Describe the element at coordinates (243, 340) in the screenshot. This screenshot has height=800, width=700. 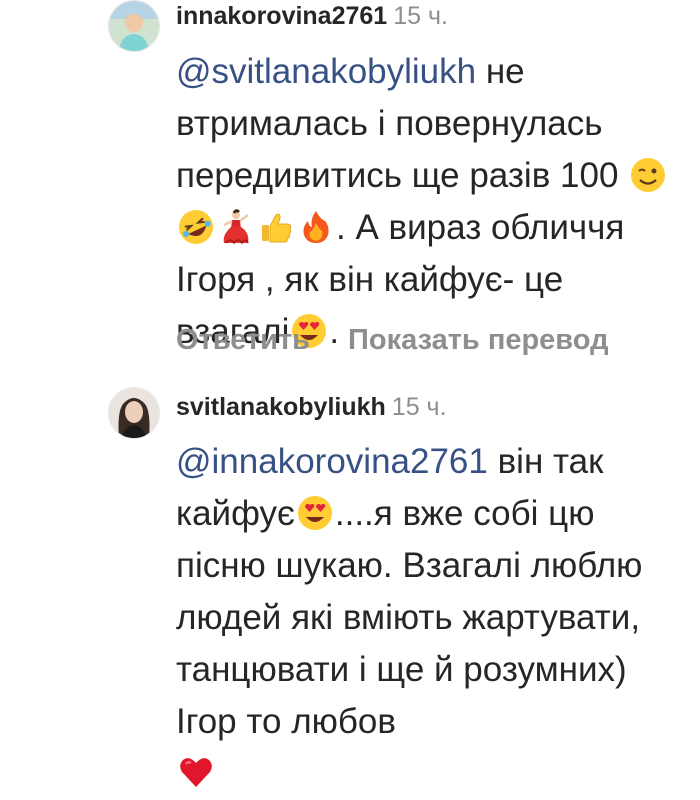
I see `reply-button: Ответить` at that location.